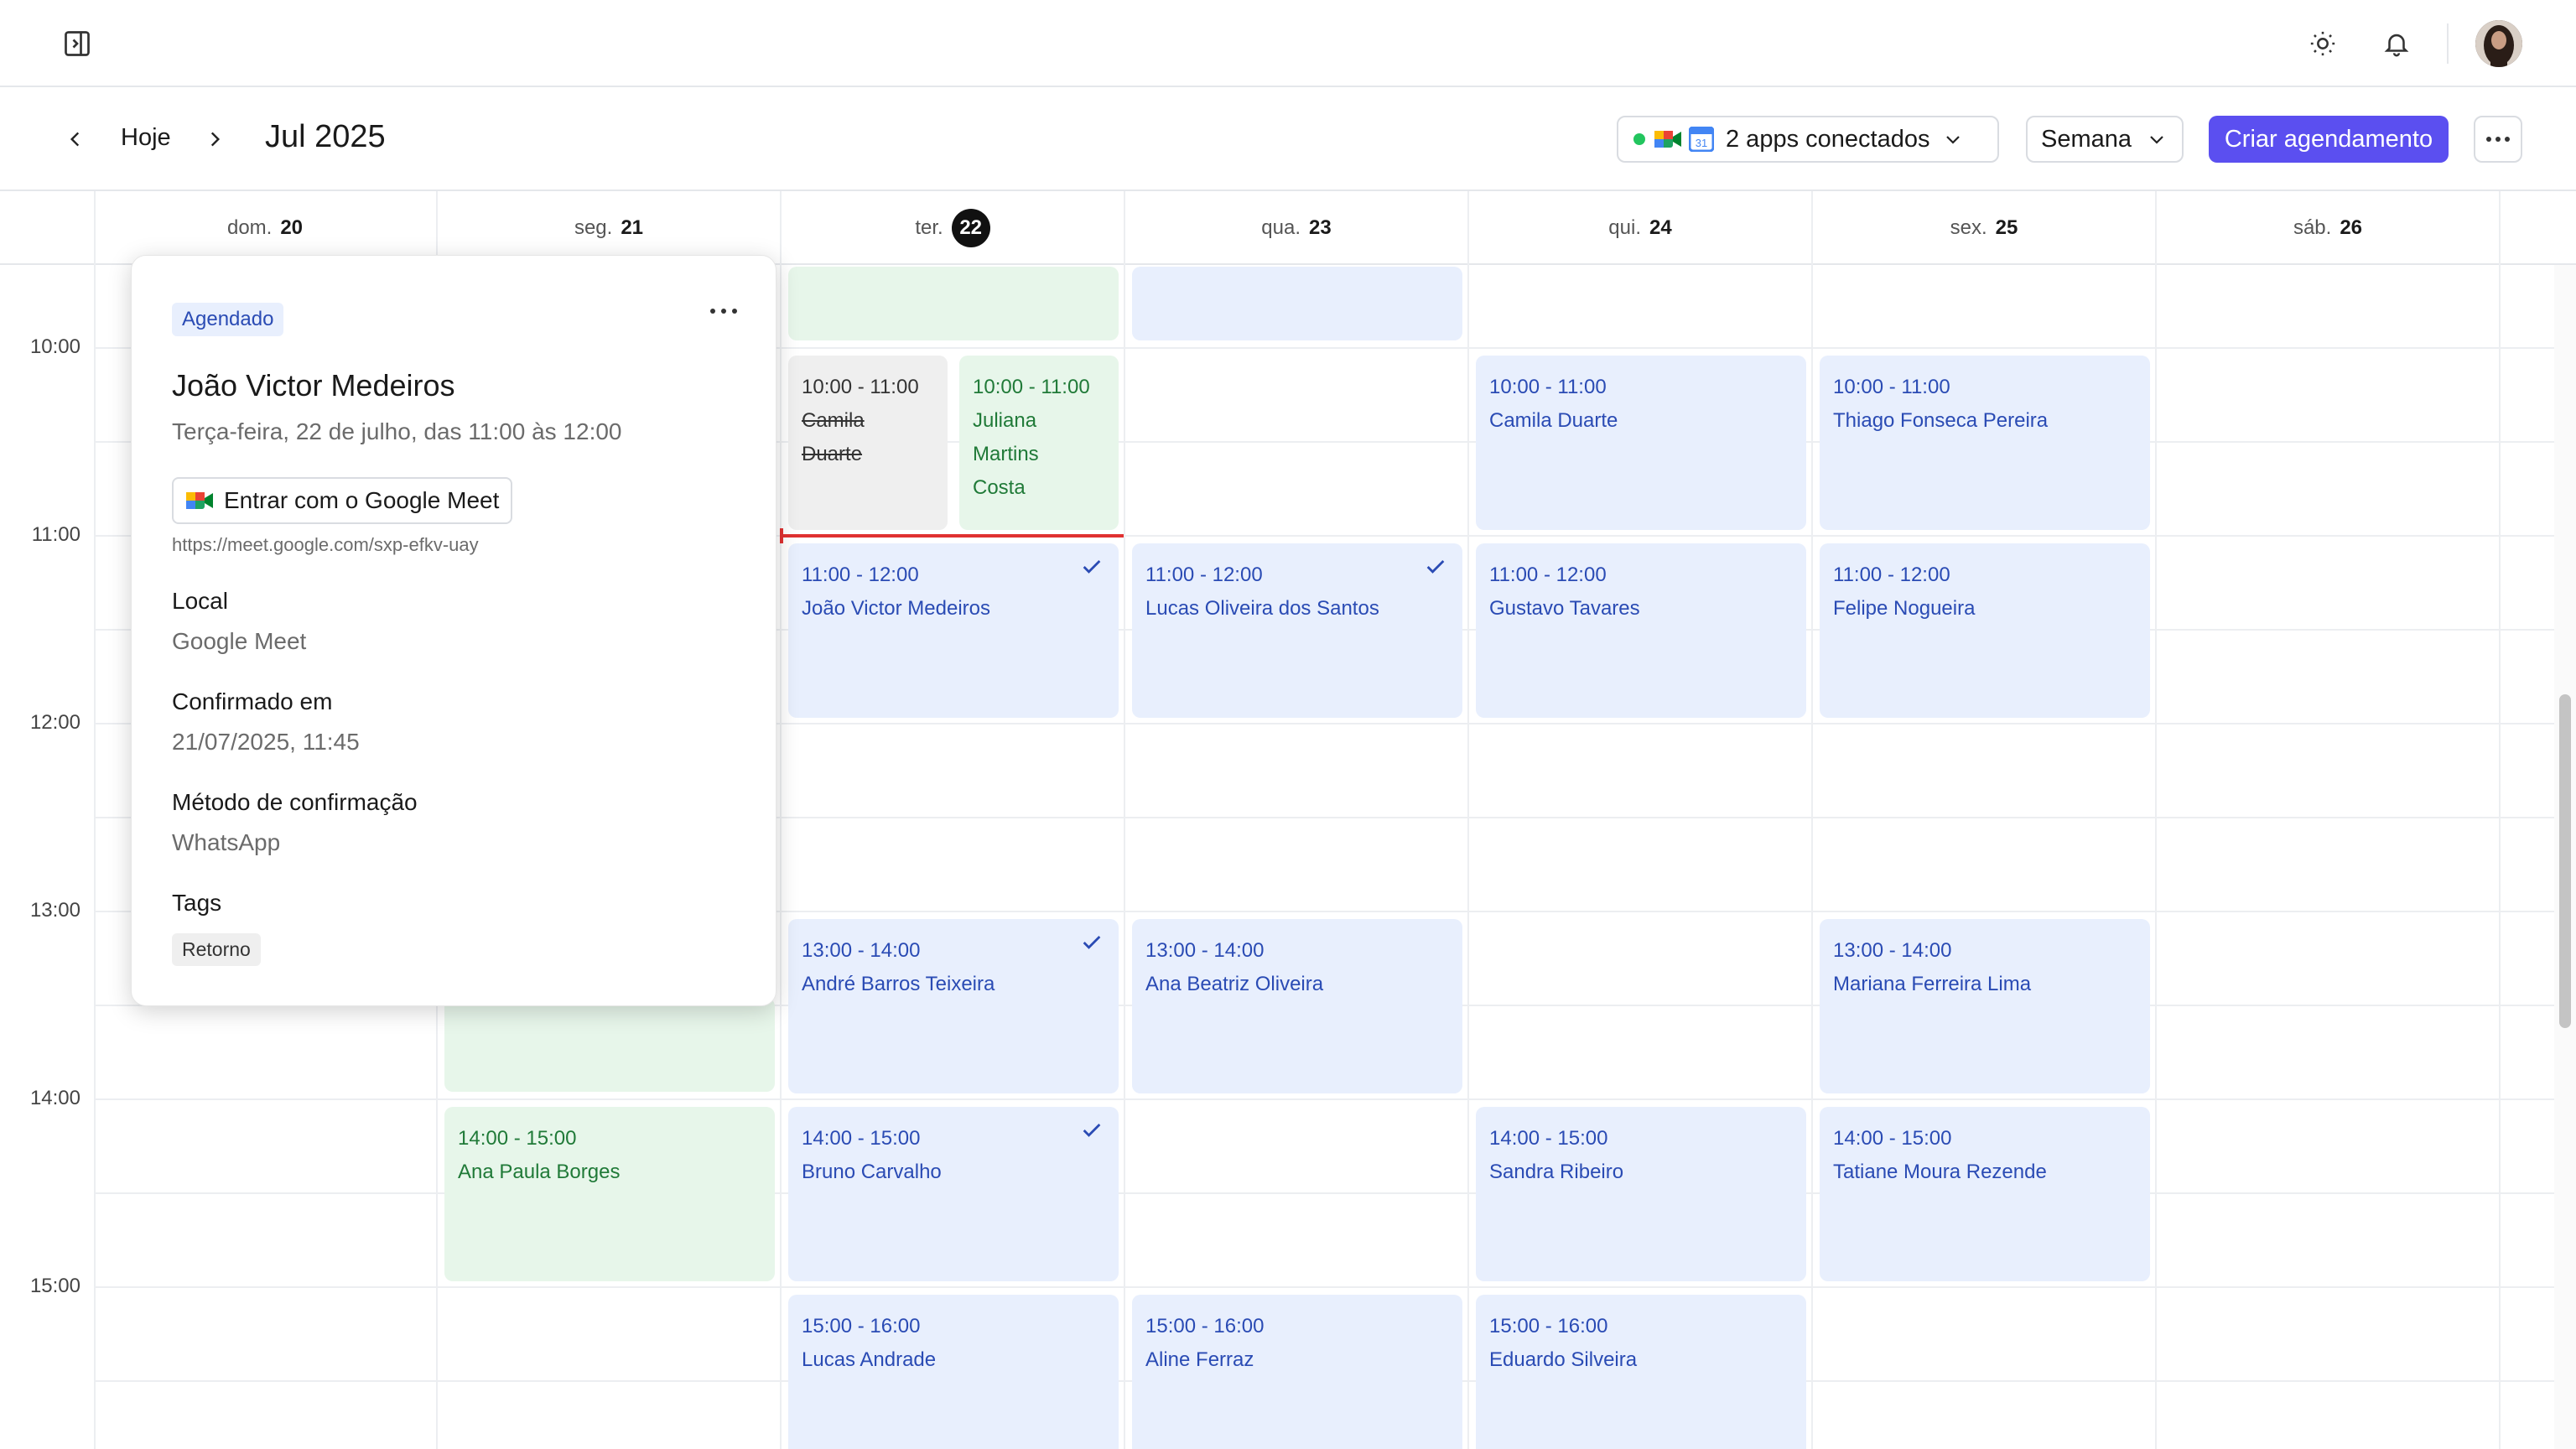 The height and width of the screenshot is (1449, 2576). I want to click on event-name: Juliana, so click(1005, 420).